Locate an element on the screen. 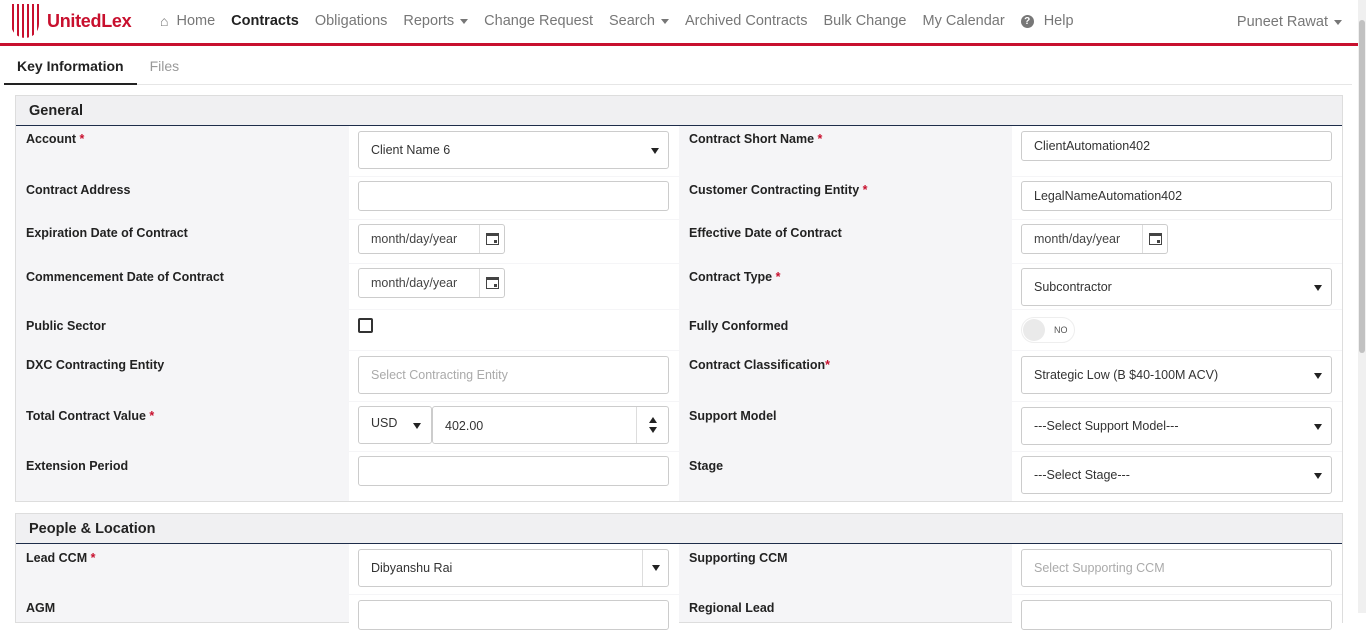  nav-change-request: Change Request is located at coordinates (538, 21).